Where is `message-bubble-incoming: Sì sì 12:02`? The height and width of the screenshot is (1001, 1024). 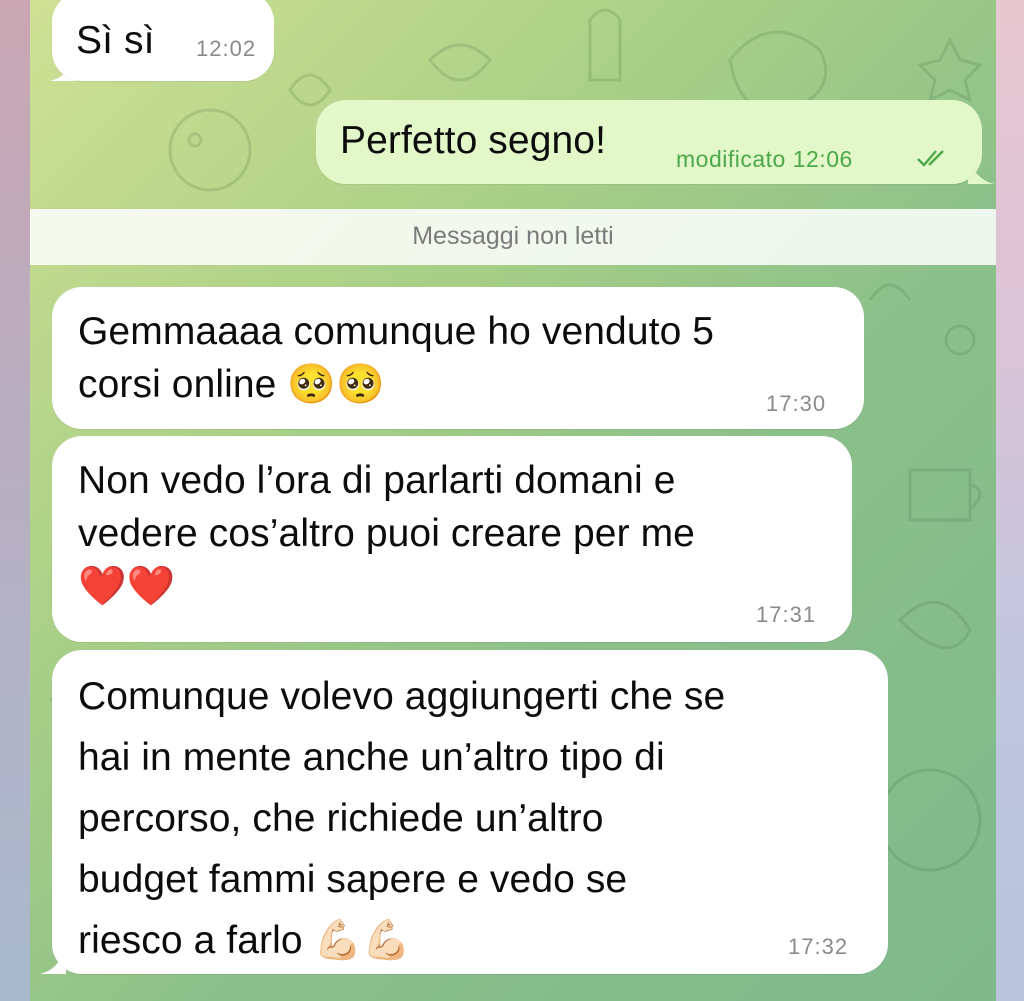
message-bubble-incoming: Sì sì 12:02 is located at coordinates (163, 40).